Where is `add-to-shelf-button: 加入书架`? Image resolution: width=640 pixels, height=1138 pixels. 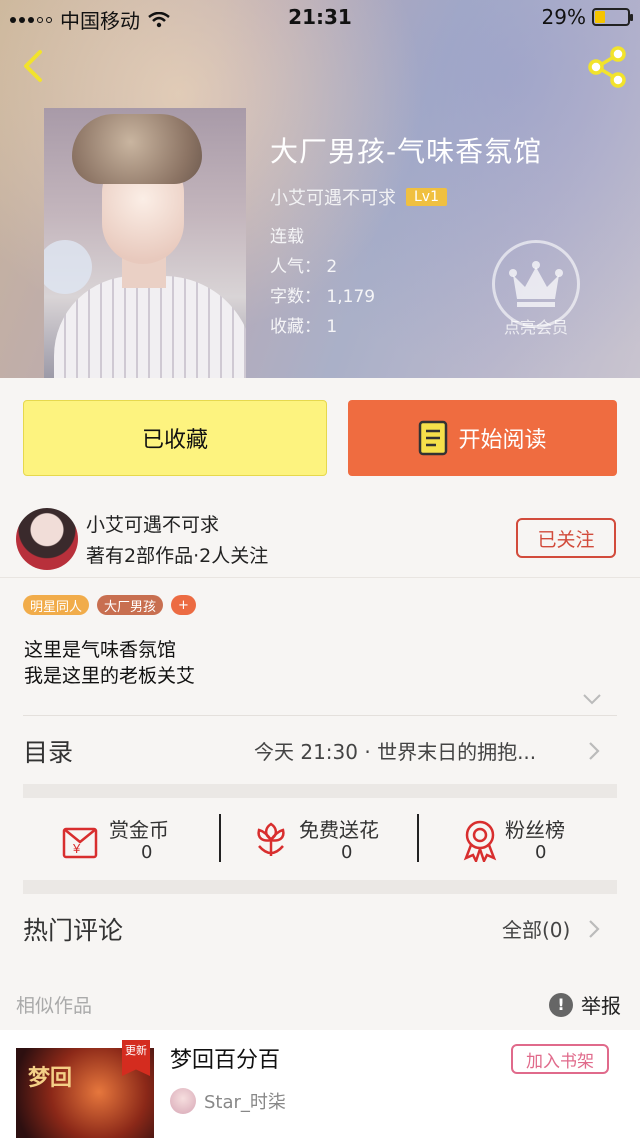 add-to-shelf-button: 加入书架 is located at coordinates (560, 1059).